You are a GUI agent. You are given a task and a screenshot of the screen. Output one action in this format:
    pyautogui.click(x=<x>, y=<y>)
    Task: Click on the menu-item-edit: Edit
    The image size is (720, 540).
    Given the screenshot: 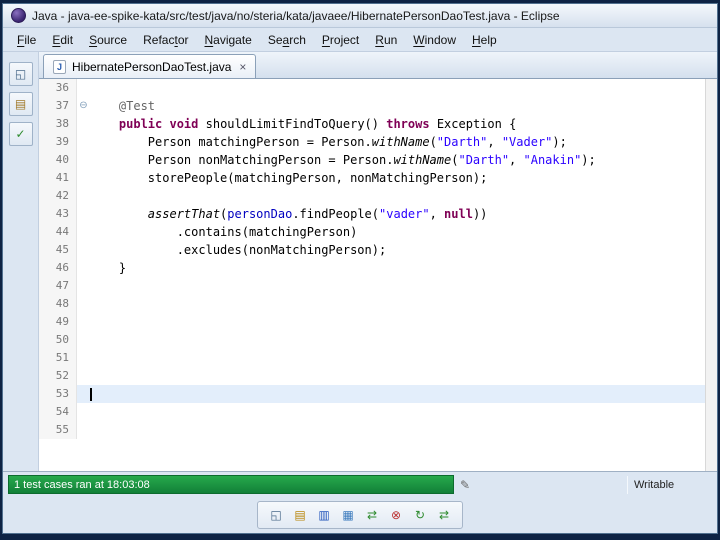 What is the action you would take?
    pyautogui.click(x=62, y=40)
    